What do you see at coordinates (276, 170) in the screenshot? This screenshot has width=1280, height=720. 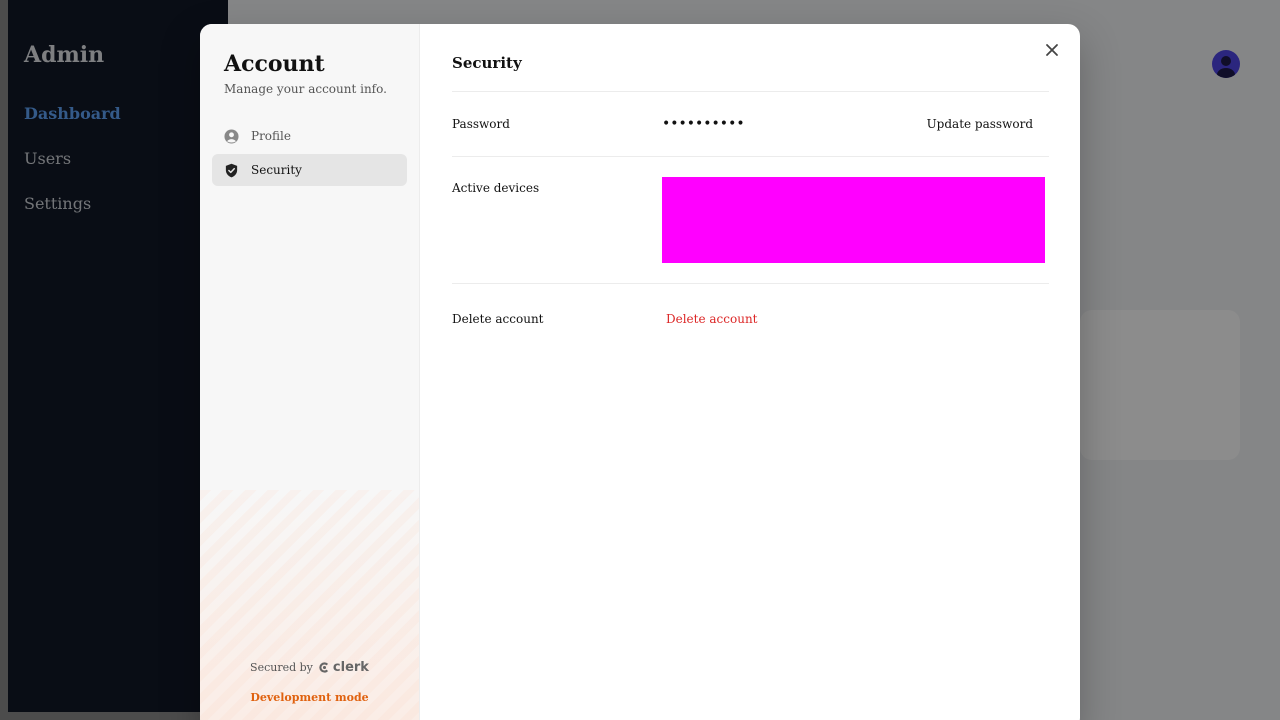 I see `nav-item-label: Security` at bounding box center [276, 170].